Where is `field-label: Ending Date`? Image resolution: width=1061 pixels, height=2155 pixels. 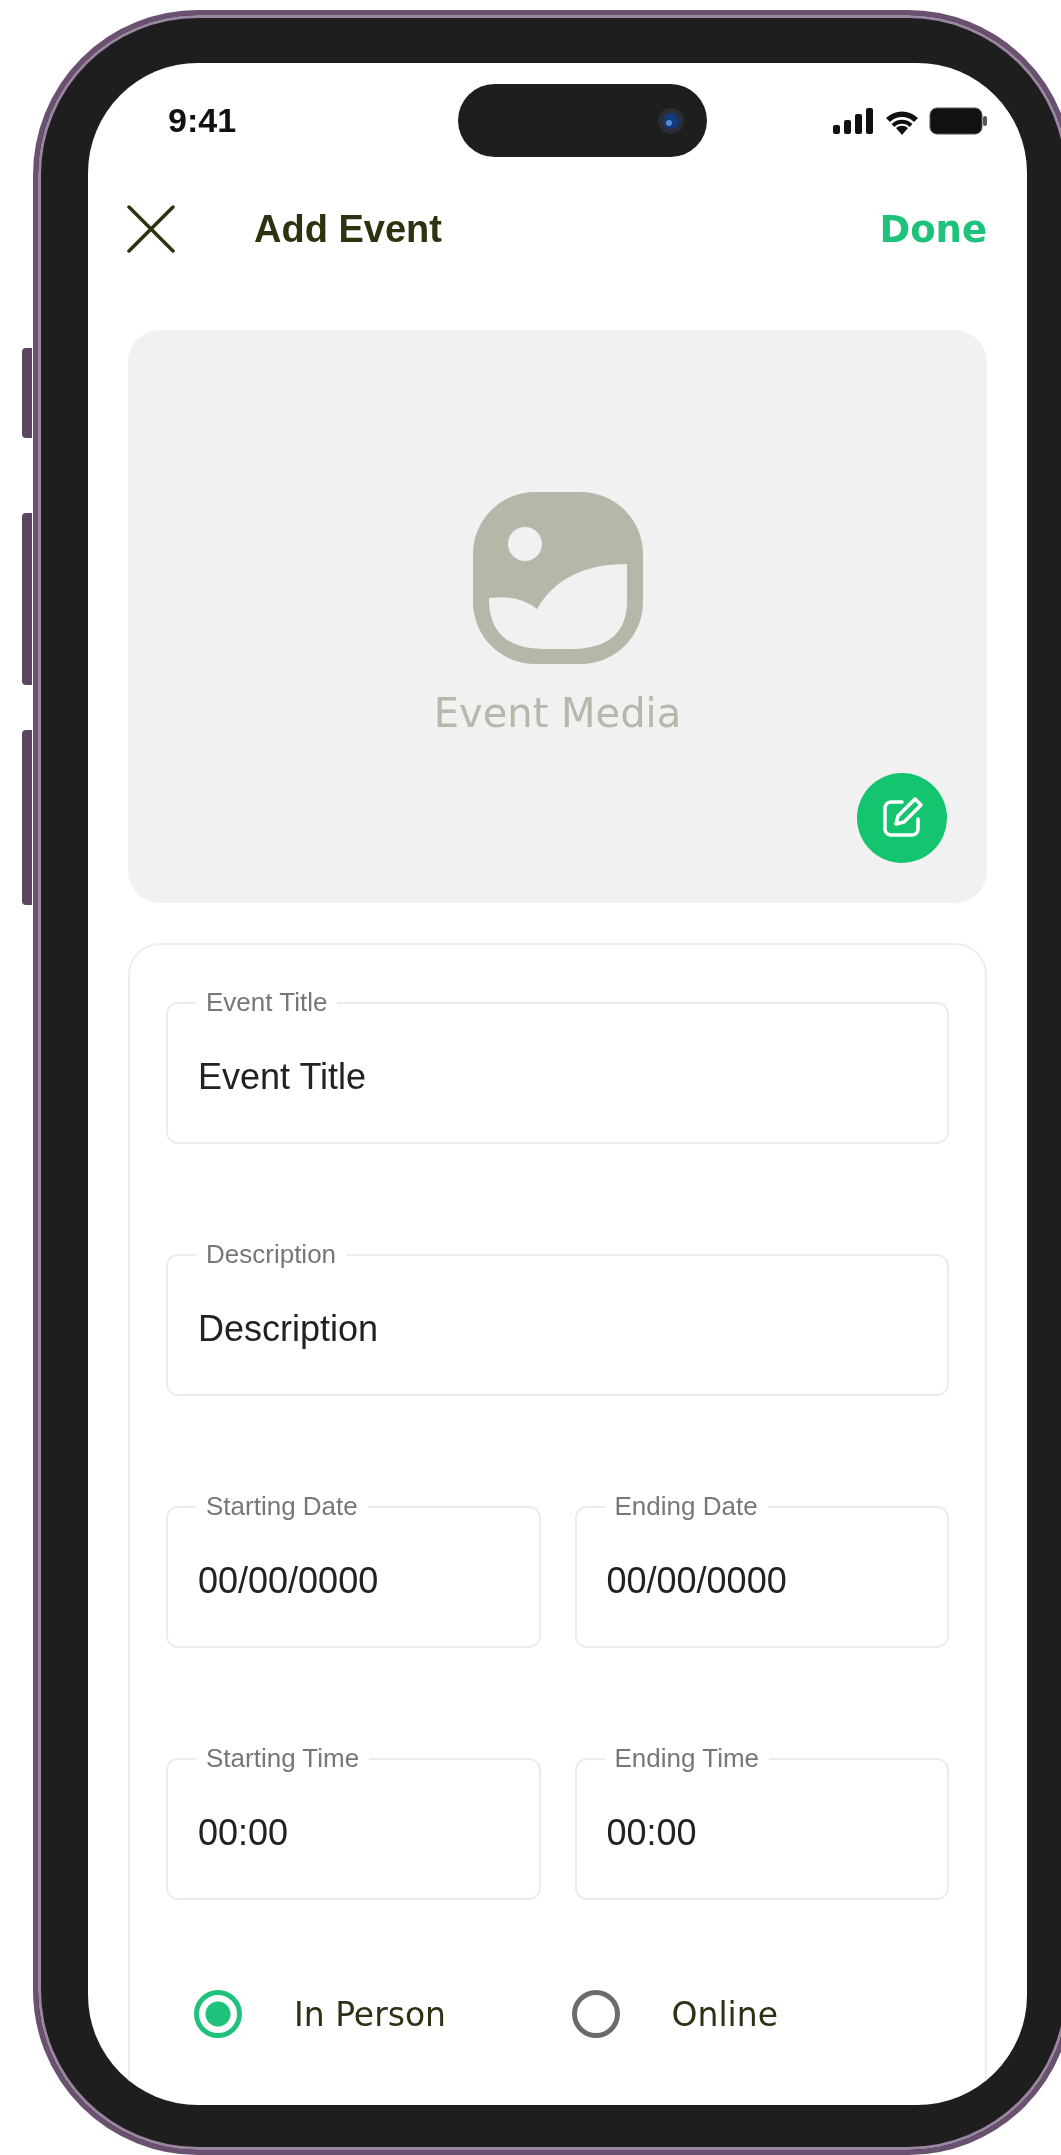 field-label: Ending Date is located at coordinates (686, 1506).